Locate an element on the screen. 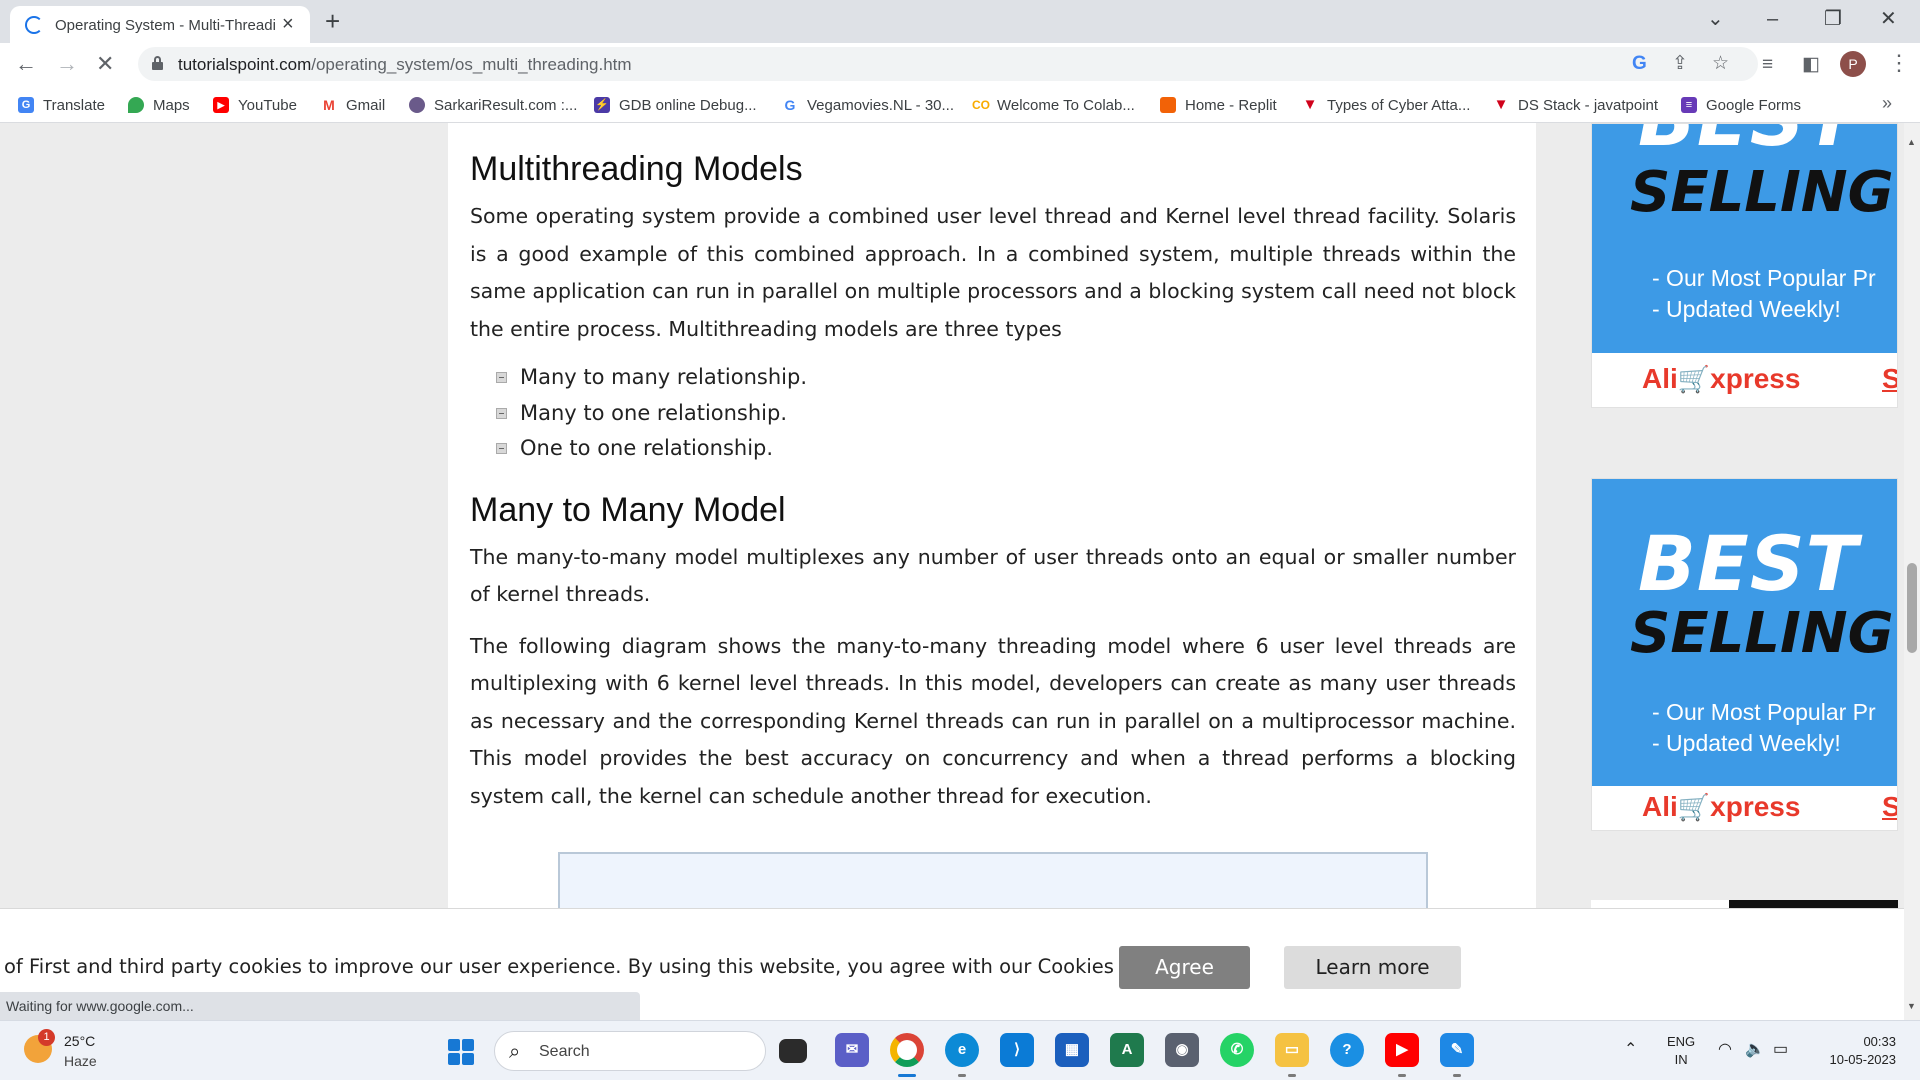  tab-title: Operating System - Multi-Threading is located at coordinates (165, 25).